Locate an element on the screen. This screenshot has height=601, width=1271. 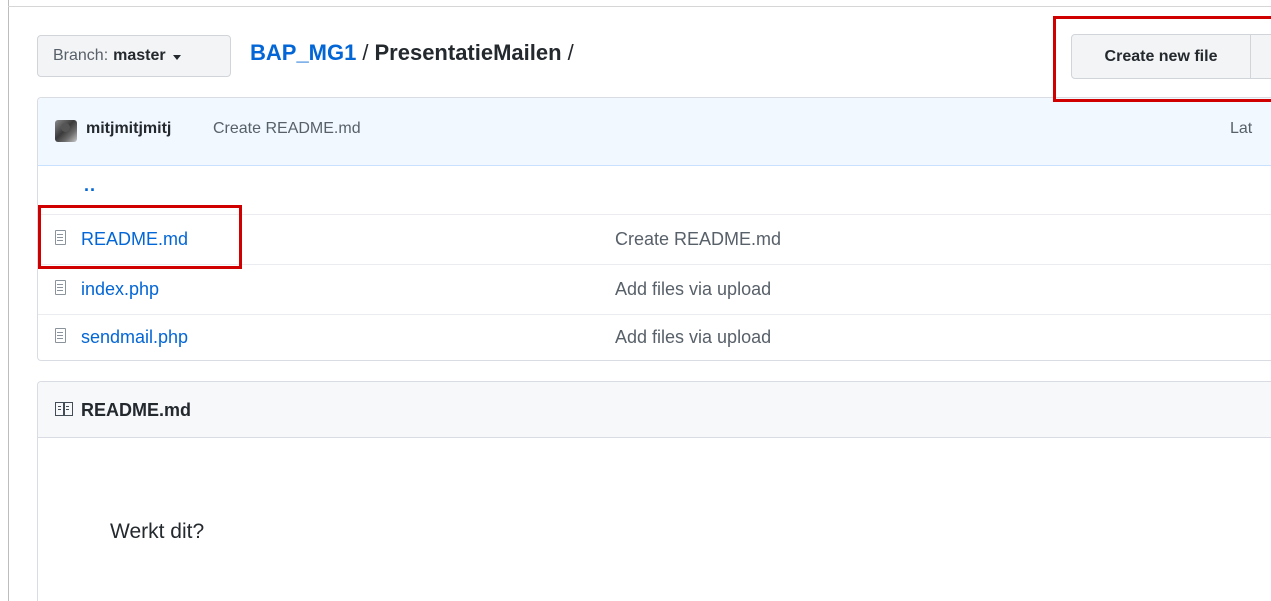
file-commit-message: Create README.md is located at coordinates (698, 239).